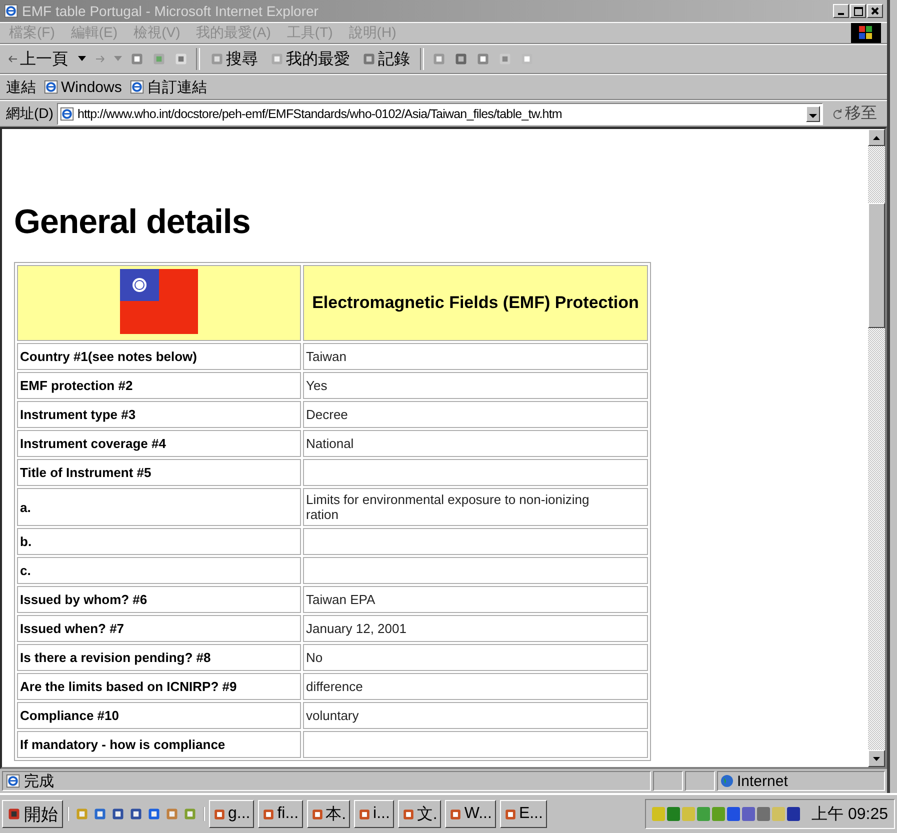 The image size is (897, 833). I want to click on table-cell: Decree, so click(475, 414).